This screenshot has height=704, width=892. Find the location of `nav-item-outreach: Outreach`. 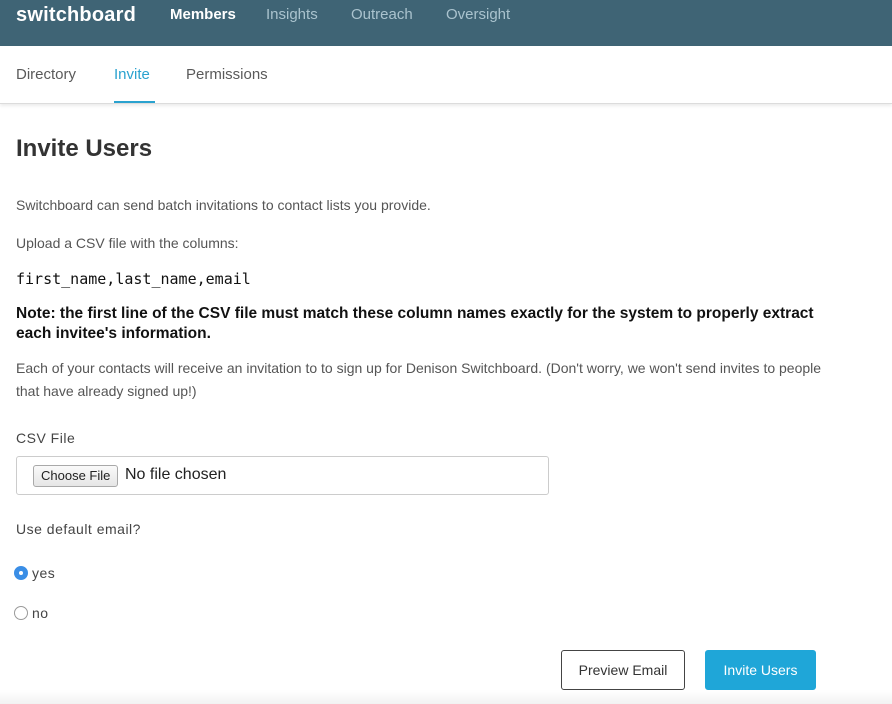

nav-item-outreach: Outreach is located at coordinates (382, 14).